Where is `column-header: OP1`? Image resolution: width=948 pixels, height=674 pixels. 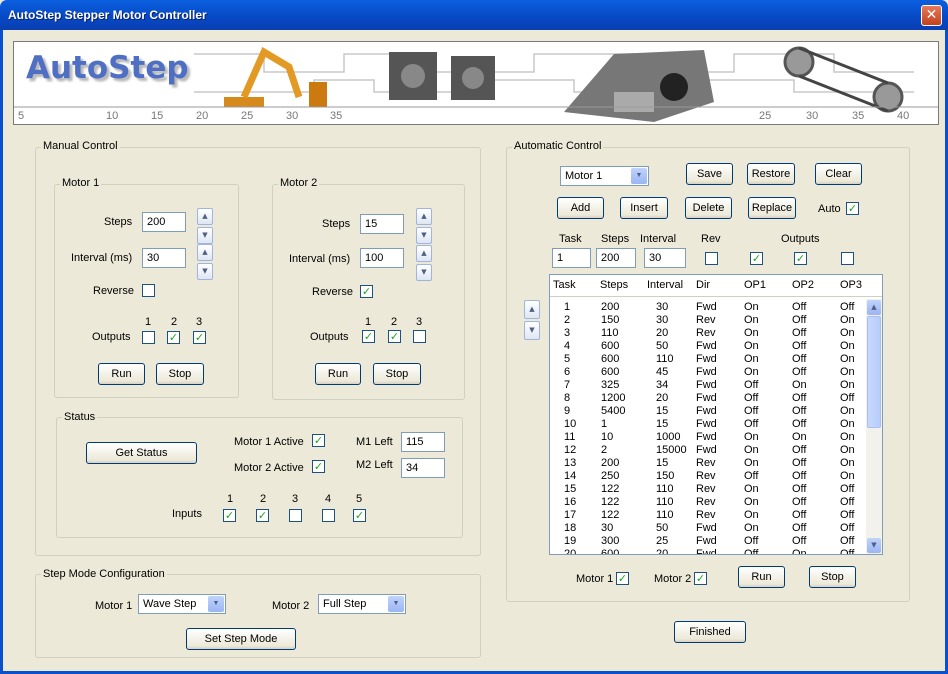
column-header: OP1 is located at coordinates (755, 285).